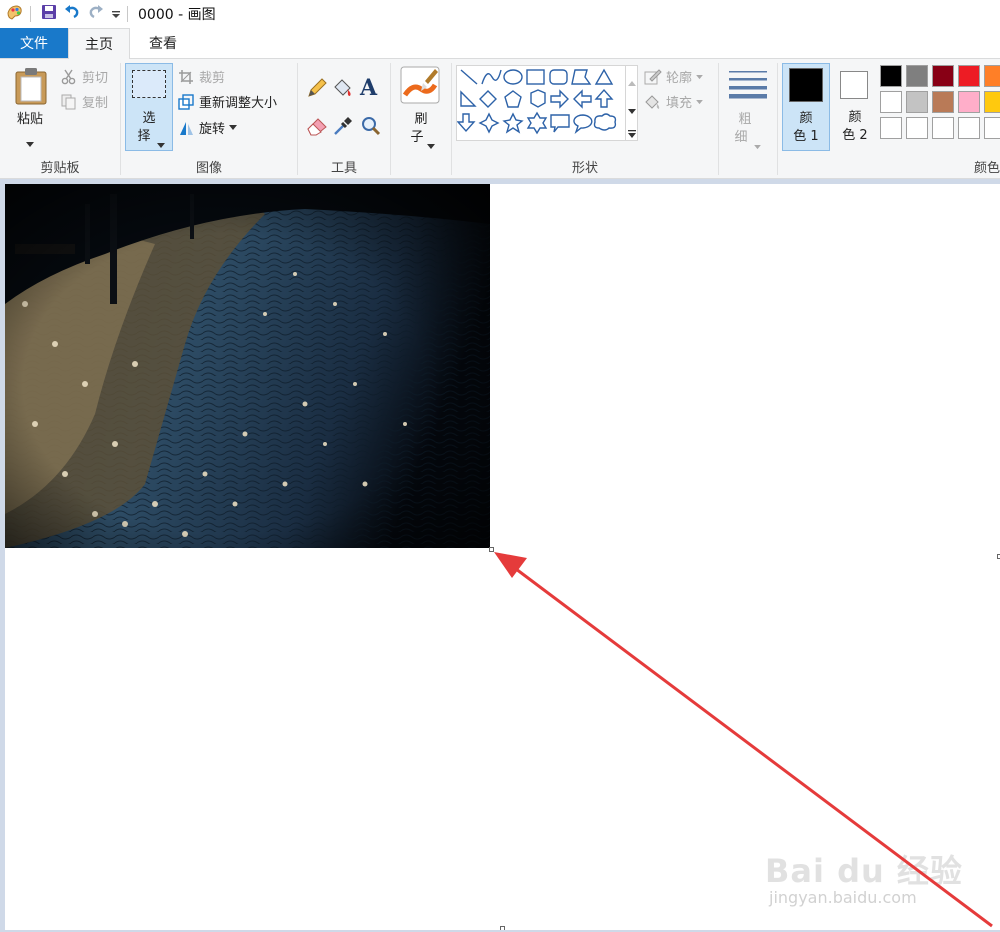 The height and width of the screenshot is (932, 1000). I want to click on fill-button: 填充, so click(673, 101).